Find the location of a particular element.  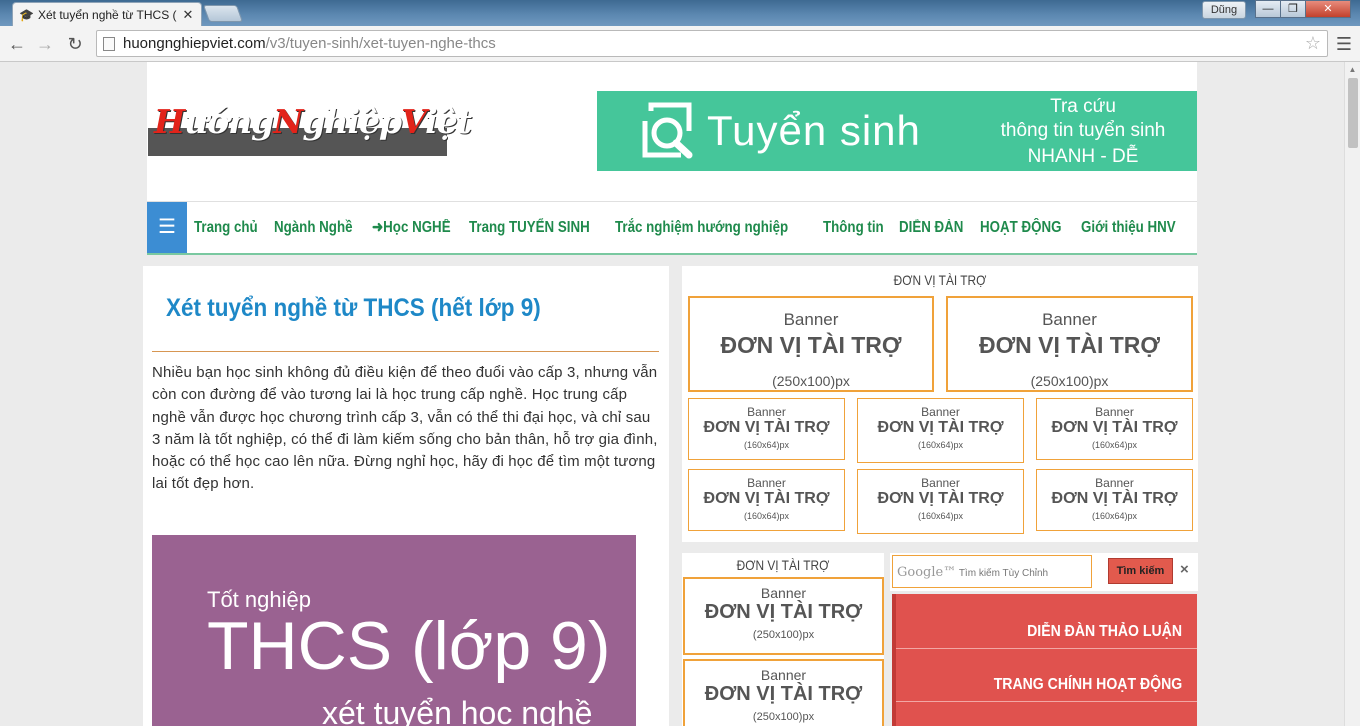

back-arrow-icon: ← is located at coordinates (17, 44).